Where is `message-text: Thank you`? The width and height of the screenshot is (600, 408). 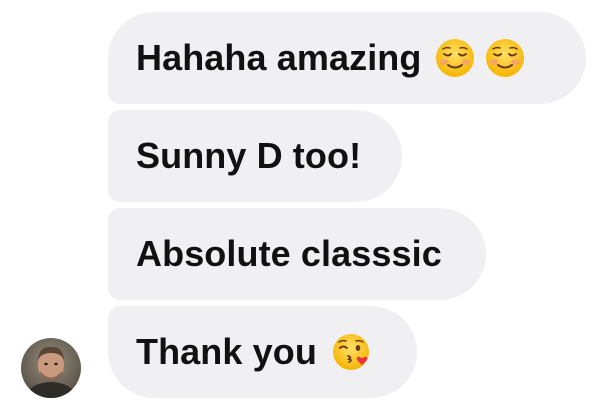 message-text: Thank you is located at coordinates (226, 351).